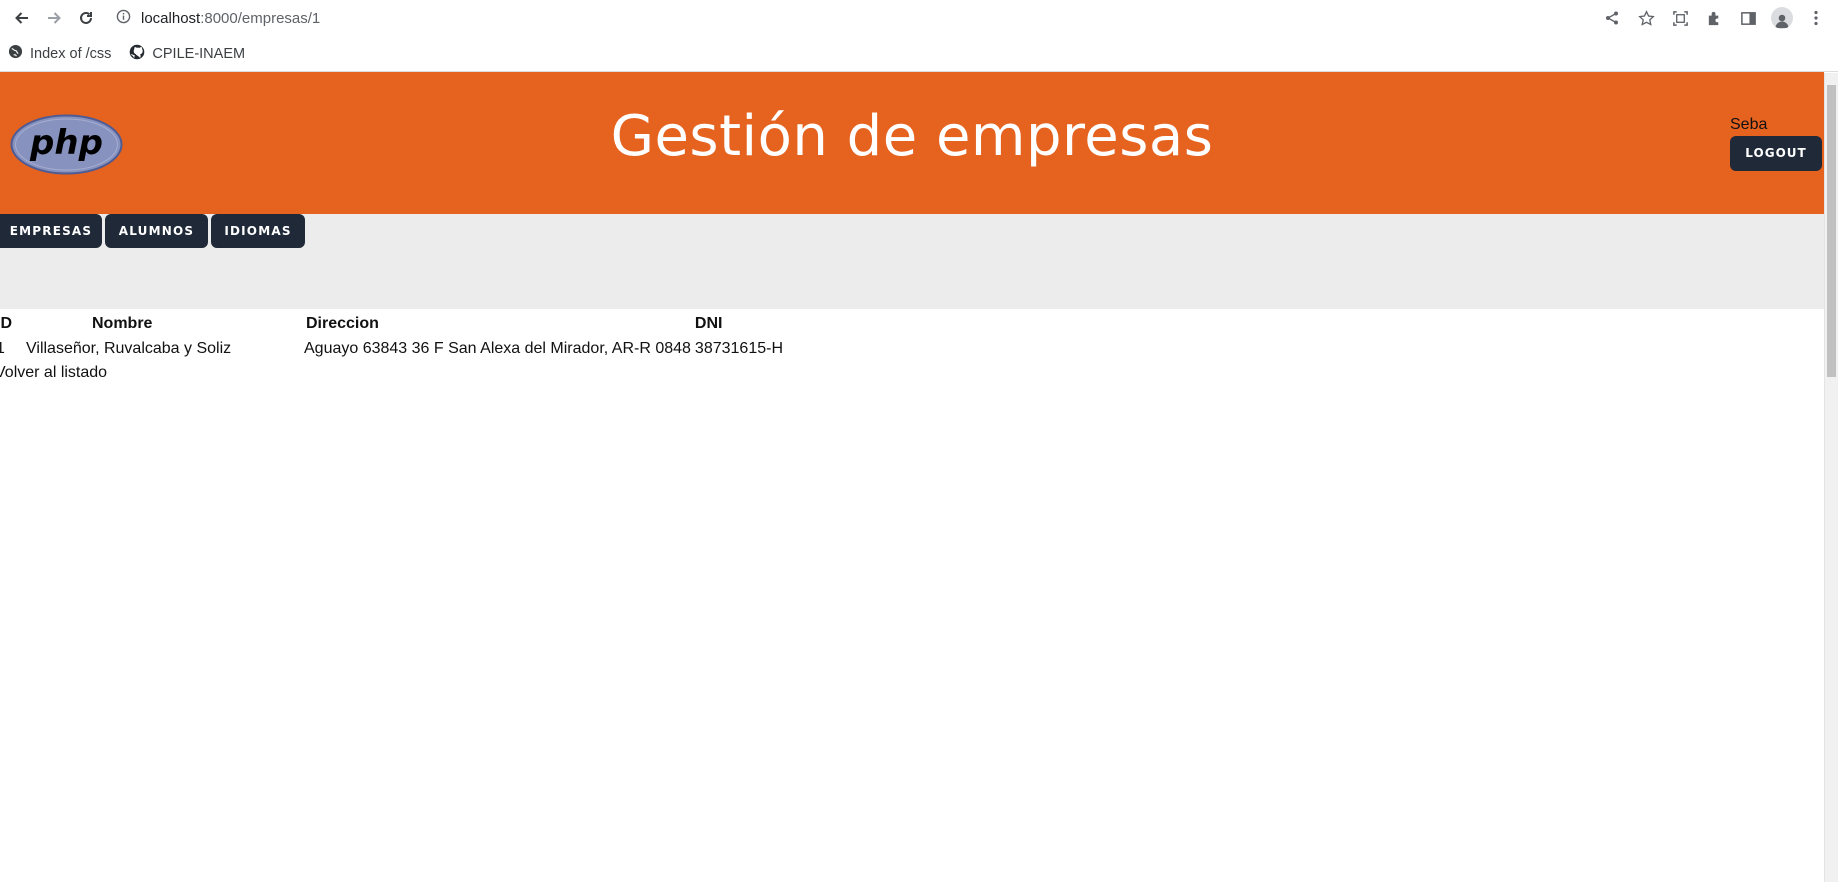 The width and height of the screenshot is (1838, 882). Describe the element at coordinates (122, 323) in the screenshot. I see `column-header-nombre: Nombre` at that location.